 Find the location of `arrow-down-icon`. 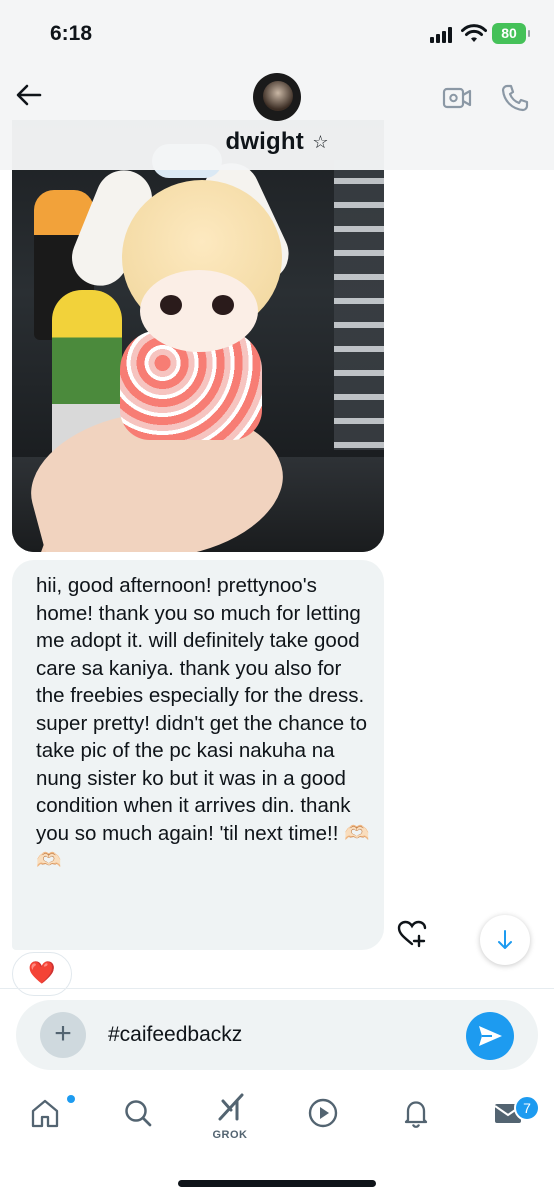

arrow-down-icon is located at coordinates (505, 939).